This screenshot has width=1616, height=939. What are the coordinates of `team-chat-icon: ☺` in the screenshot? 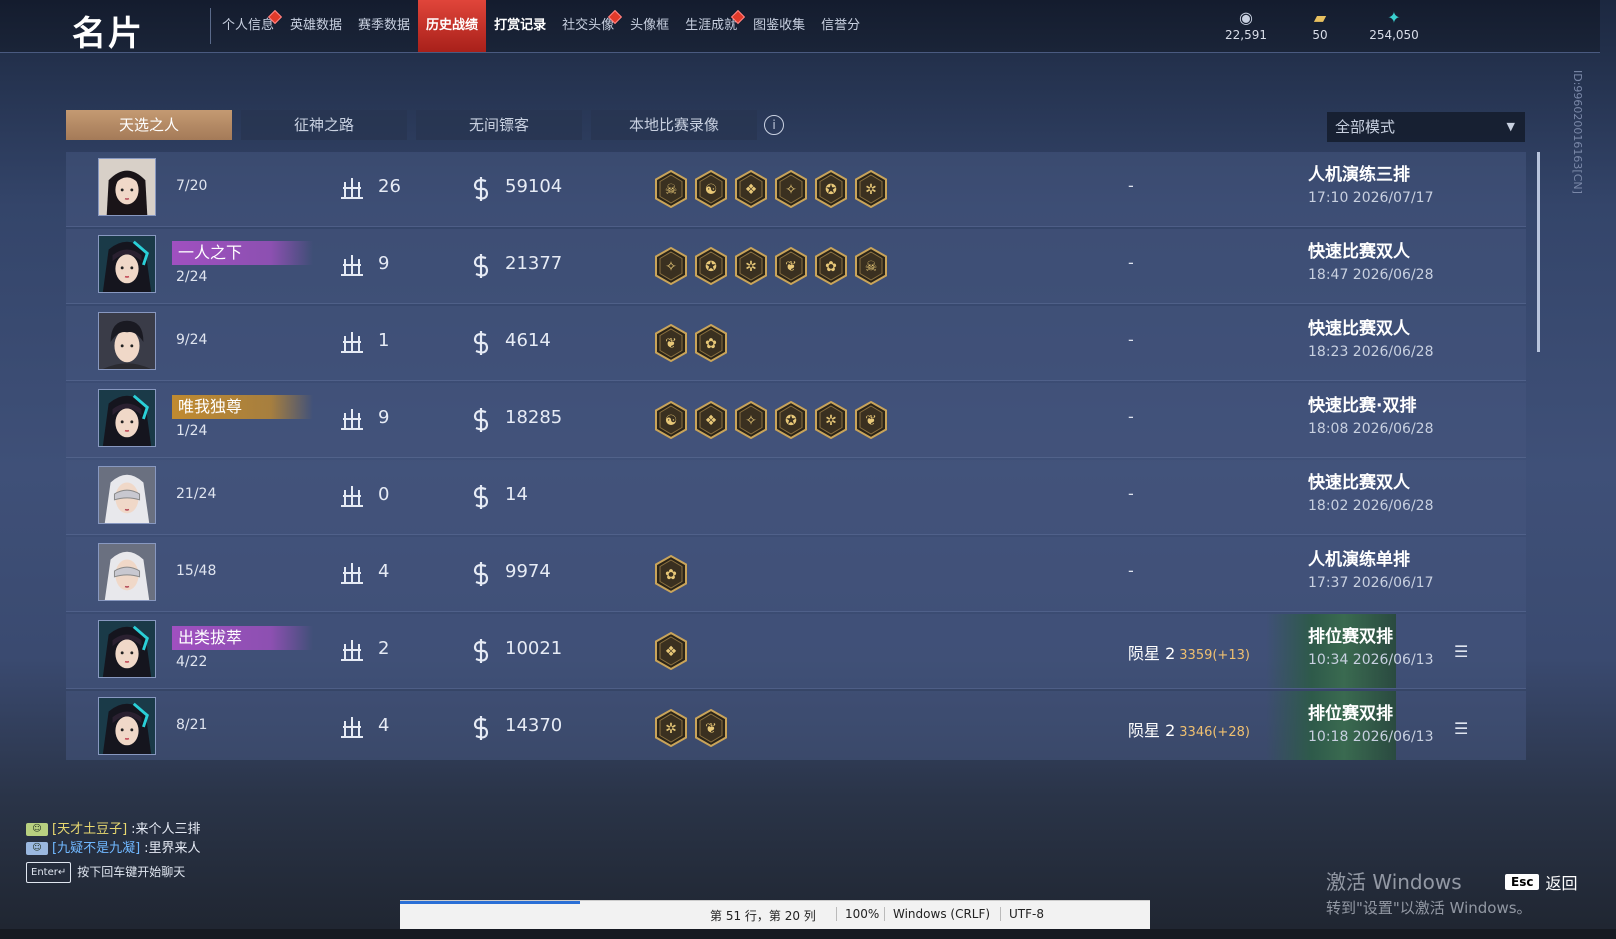 It's located at (37, 829).